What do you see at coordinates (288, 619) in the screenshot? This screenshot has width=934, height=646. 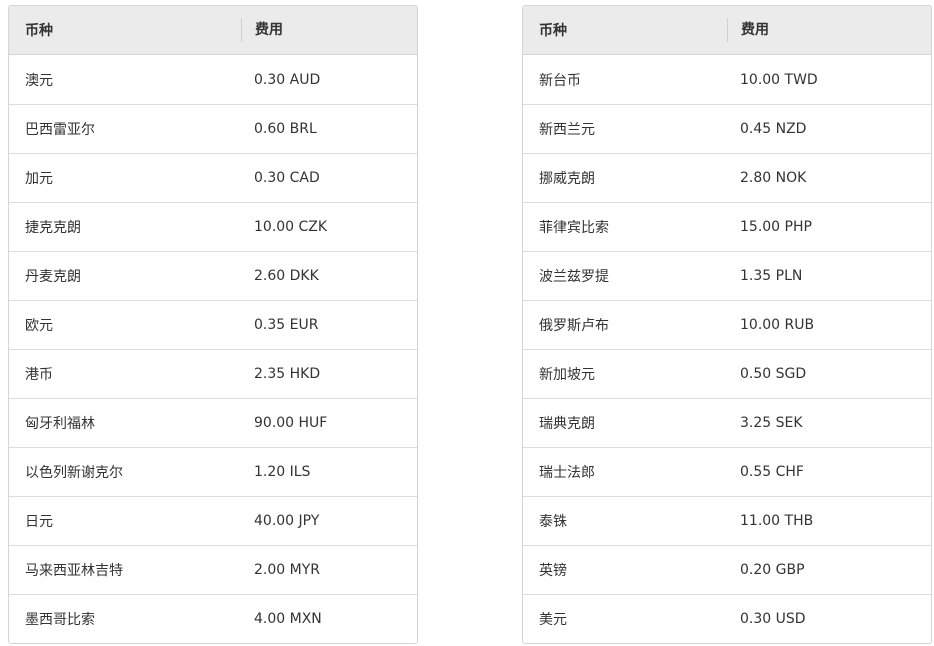 I see `fee-cell: 4.00 MXN` at bounding box center [288, 619].